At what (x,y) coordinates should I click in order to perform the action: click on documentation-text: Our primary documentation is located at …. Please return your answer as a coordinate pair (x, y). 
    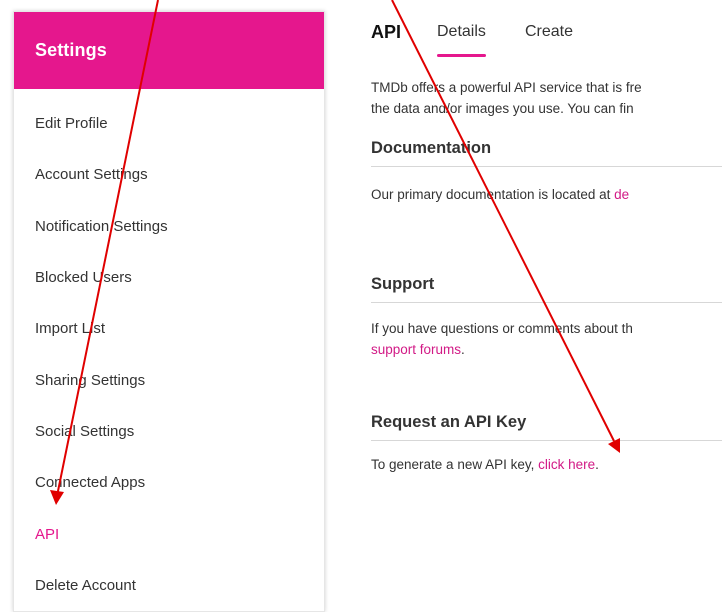
    Looking at the image, I should click on (500, 195).